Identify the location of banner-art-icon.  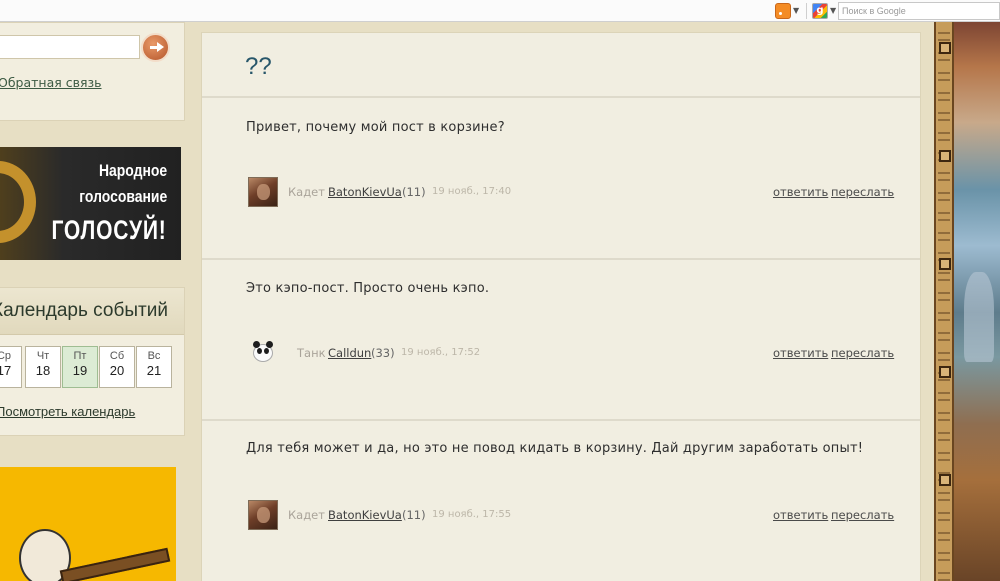
(18, 202).